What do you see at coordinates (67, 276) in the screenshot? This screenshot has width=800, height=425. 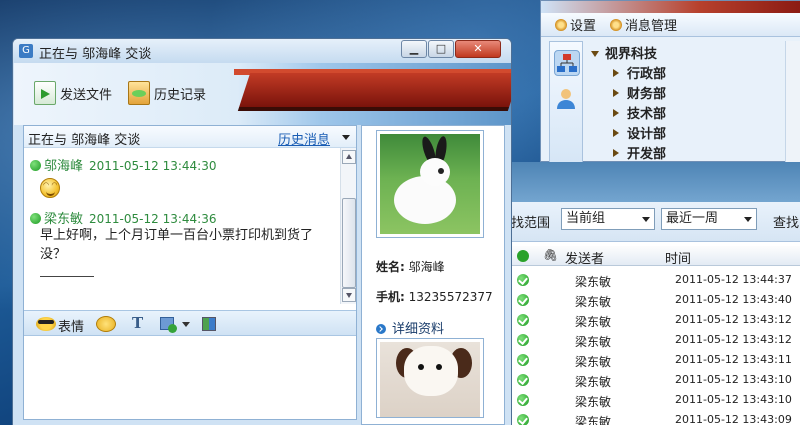 I see `message-divider` at bounding box center [67, 276].